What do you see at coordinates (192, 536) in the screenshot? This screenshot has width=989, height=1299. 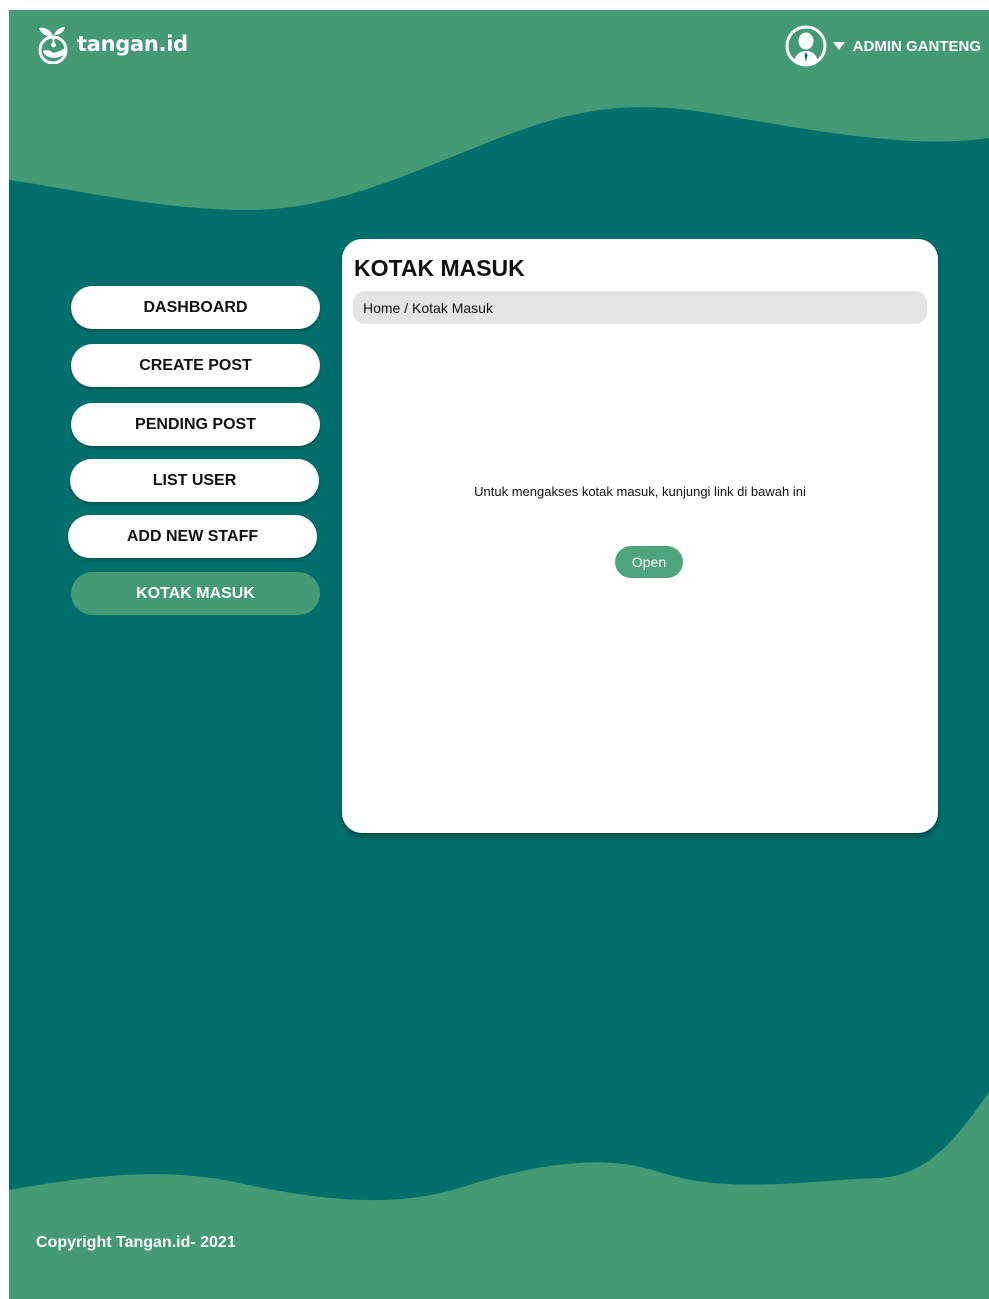 I see `sidebar-item-add-new-staff: ADD NEW STAFF` at bounding box center [192, 536].